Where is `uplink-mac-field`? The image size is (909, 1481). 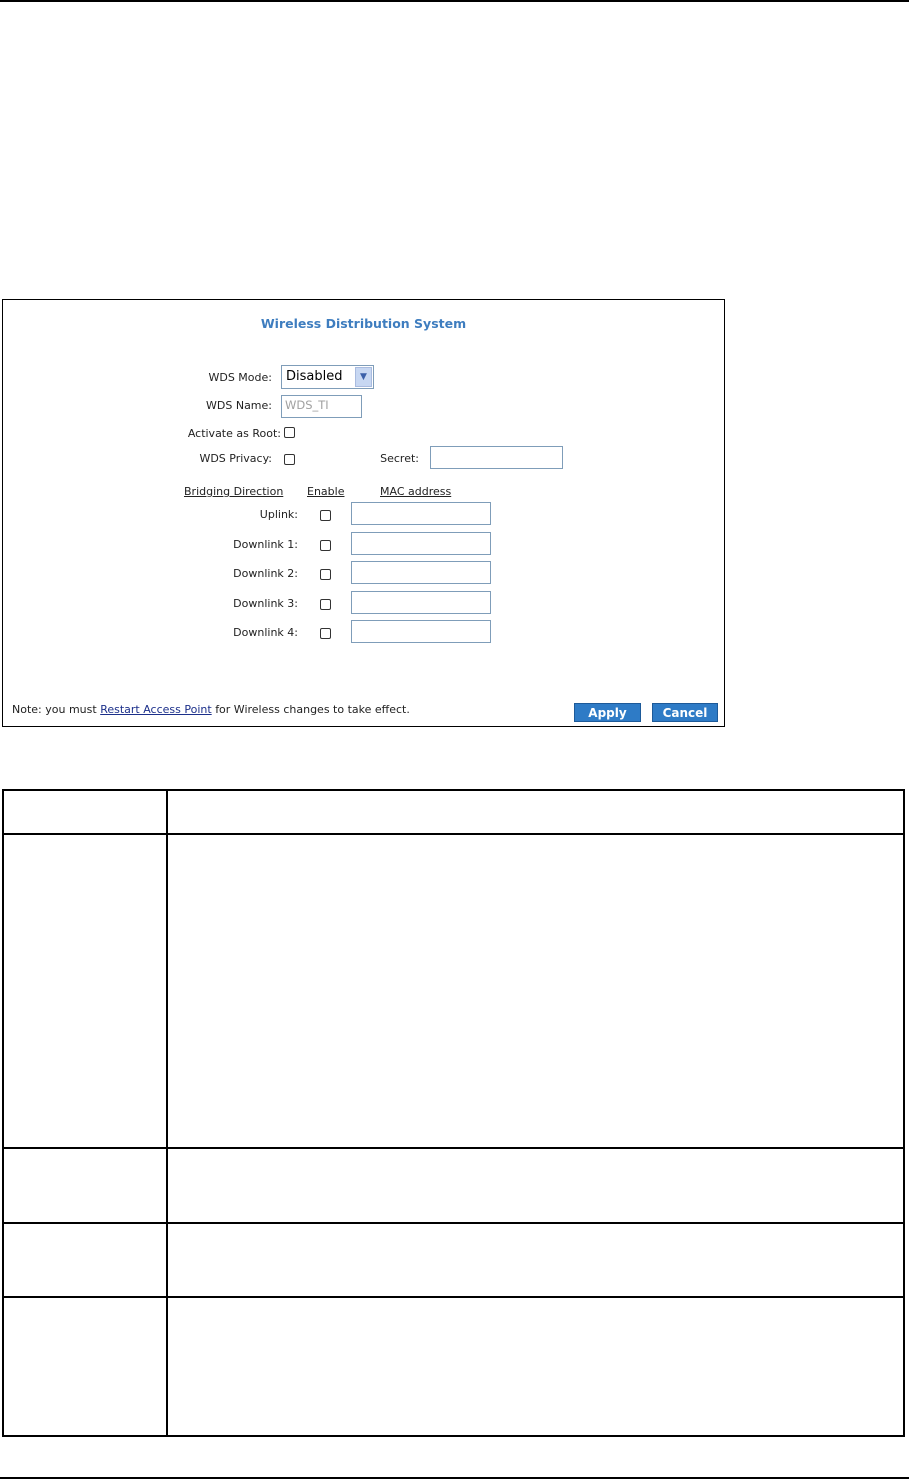
uplink-mac-field is located at coordinates (421, 513).